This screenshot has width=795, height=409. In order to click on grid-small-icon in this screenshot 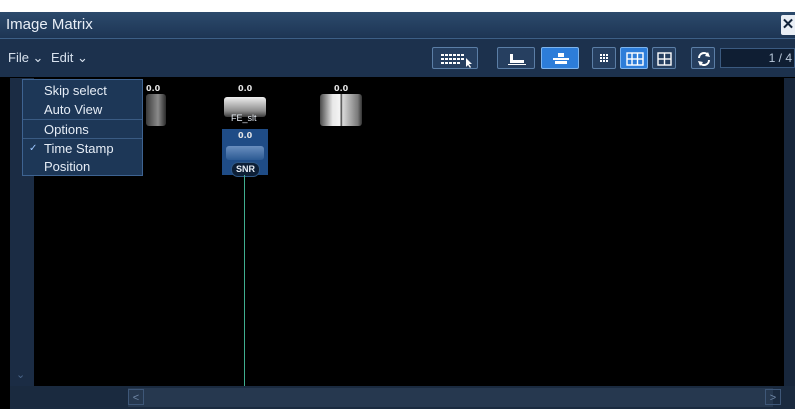, I will do `click(604, 58)`.